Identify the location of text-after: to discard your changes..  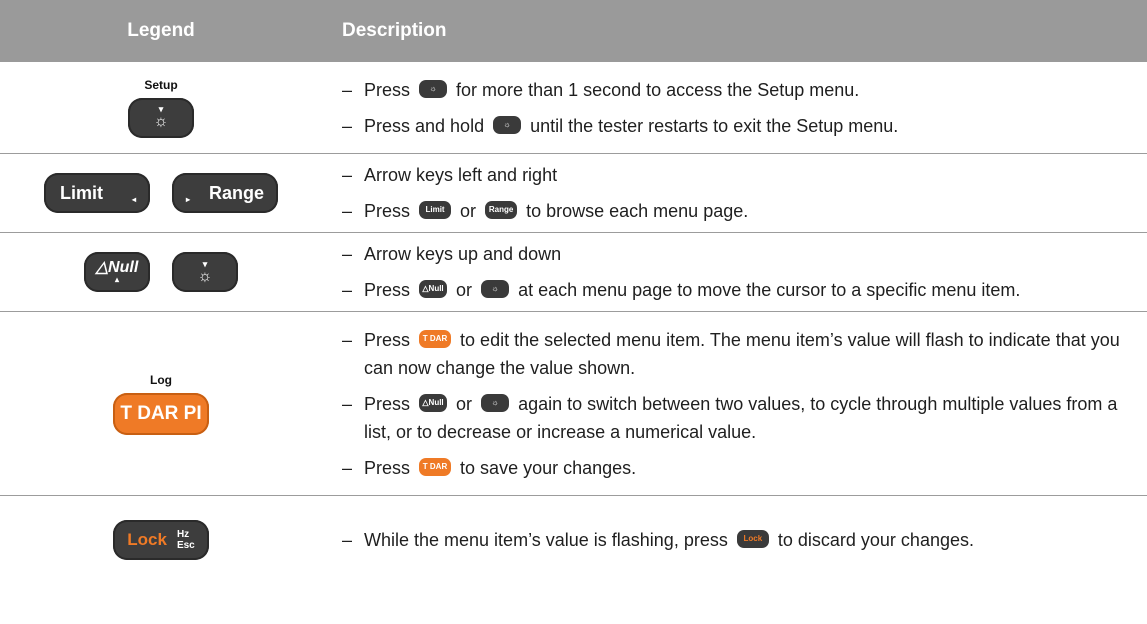
(875, 540).